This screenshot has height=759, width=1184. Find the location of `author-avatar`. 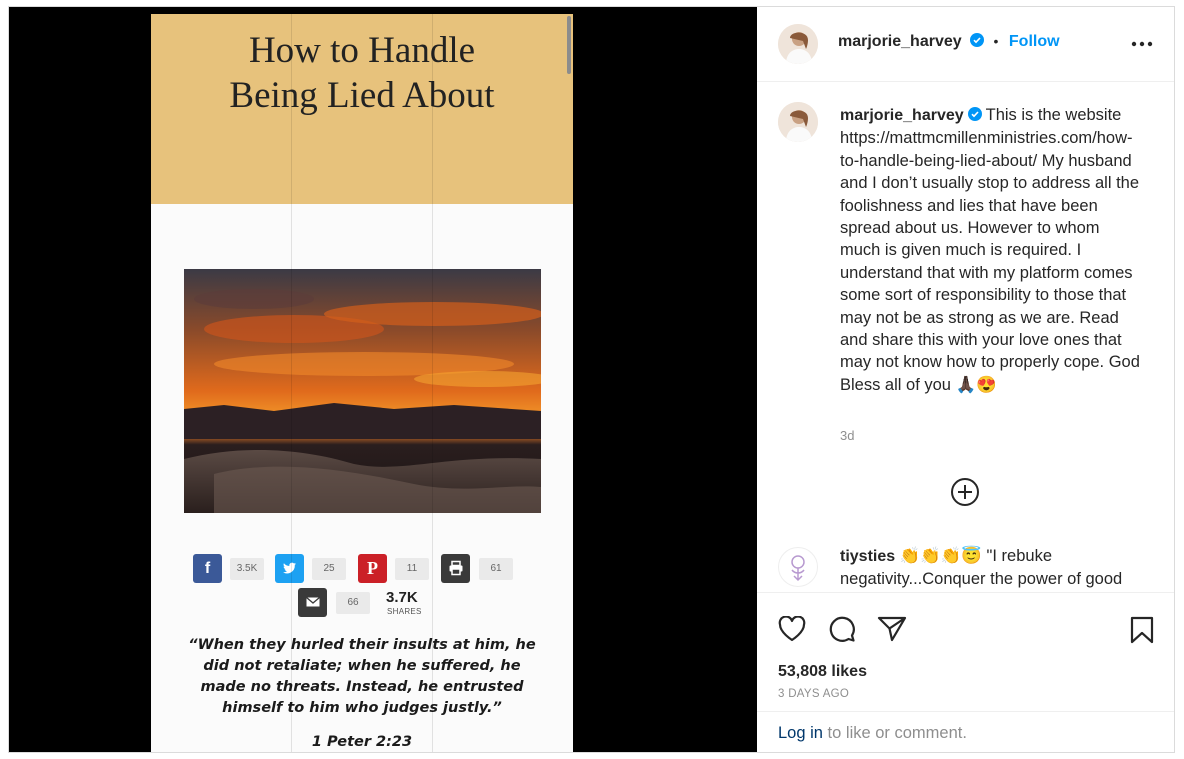

author-avatar is located at coordinates (798, 44).